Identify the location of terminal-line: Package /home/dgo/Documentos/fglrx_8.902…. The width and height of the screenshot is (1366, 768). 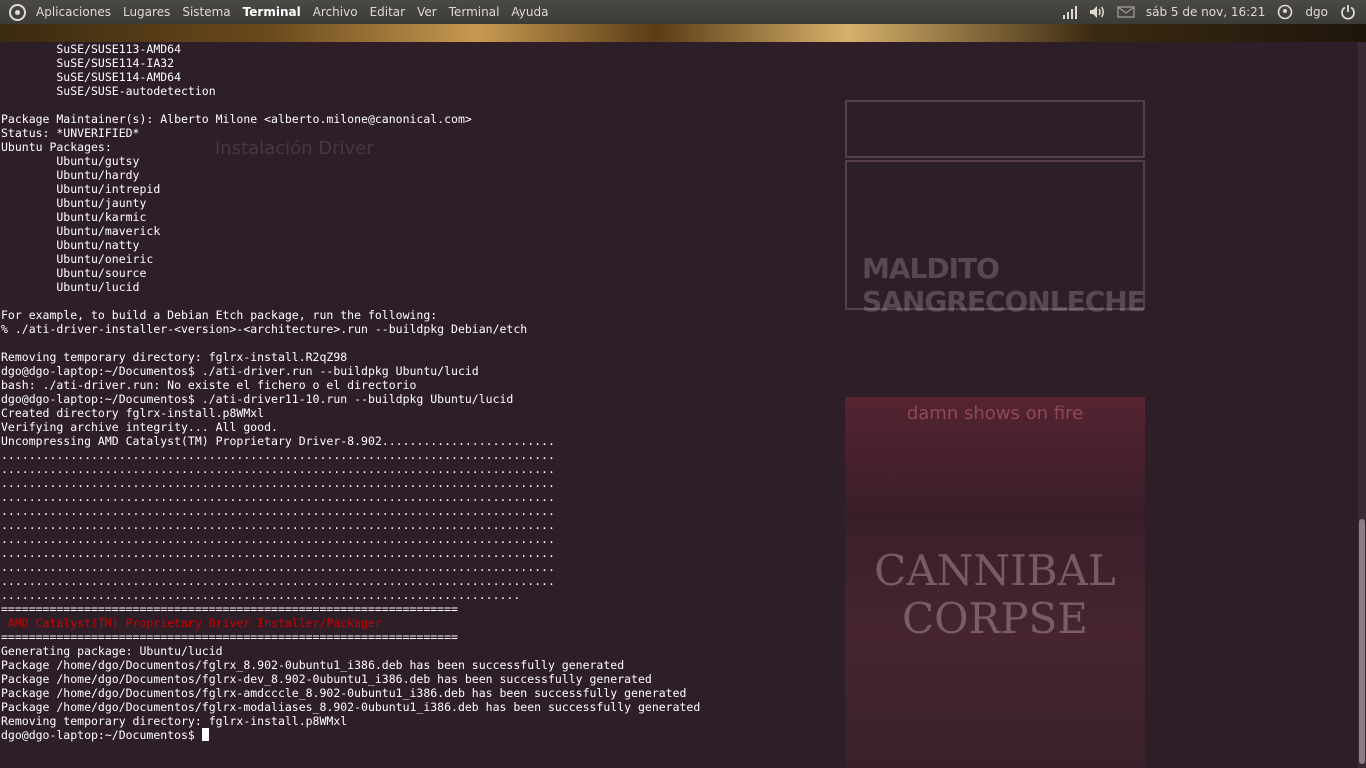
(313, 665).